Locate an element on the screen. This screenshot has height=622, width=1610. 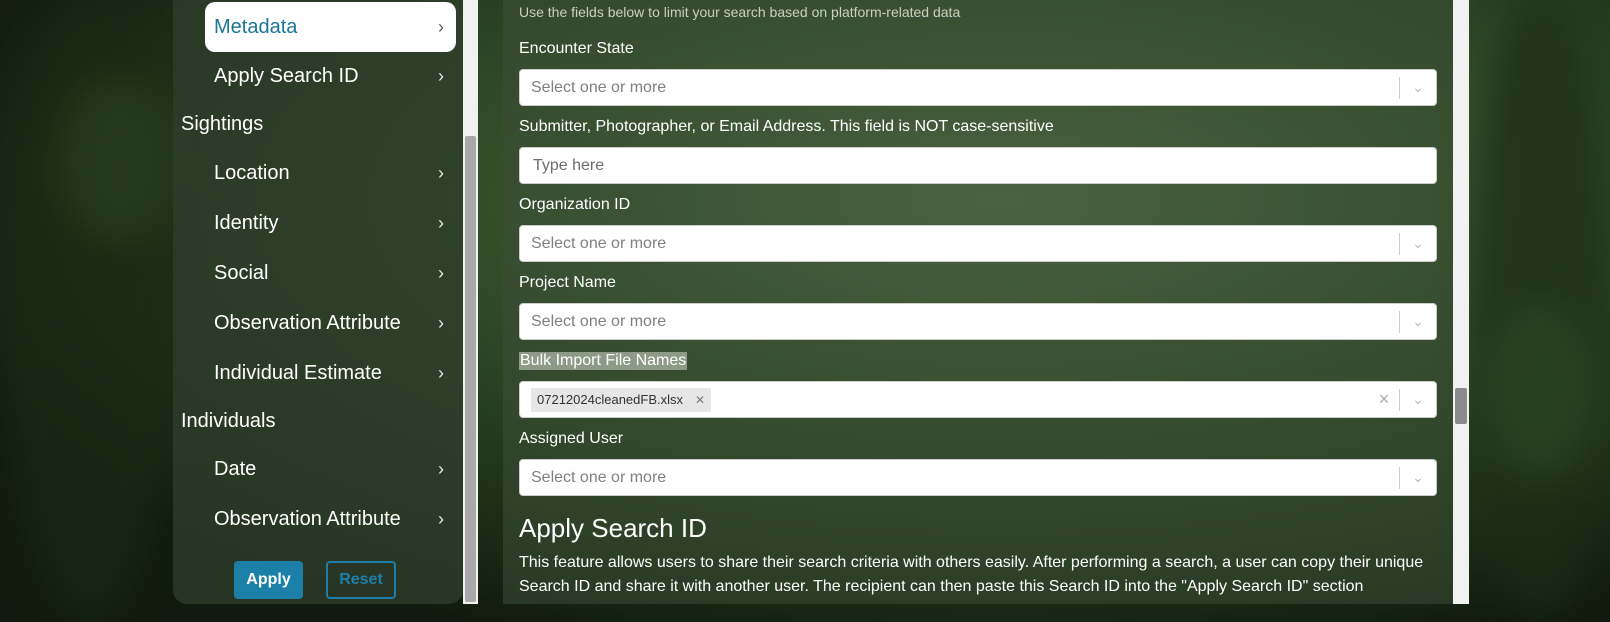
sidebar-item-apply-search-id: Apply Search ID › is located at coordinates (330, 76).